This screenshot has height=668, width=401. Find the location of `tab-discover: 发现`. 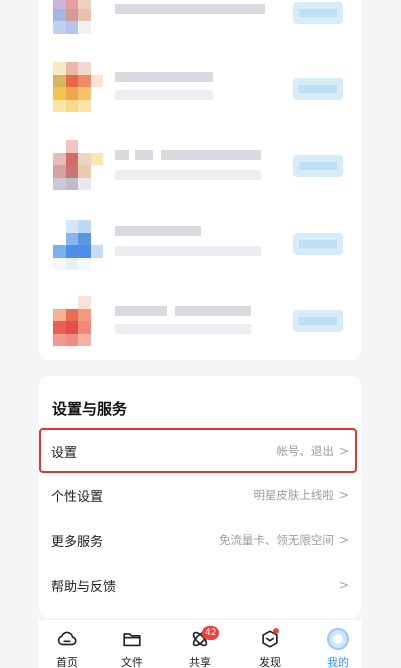

tab-discover: 发现 is located at coordinates (270, 648).